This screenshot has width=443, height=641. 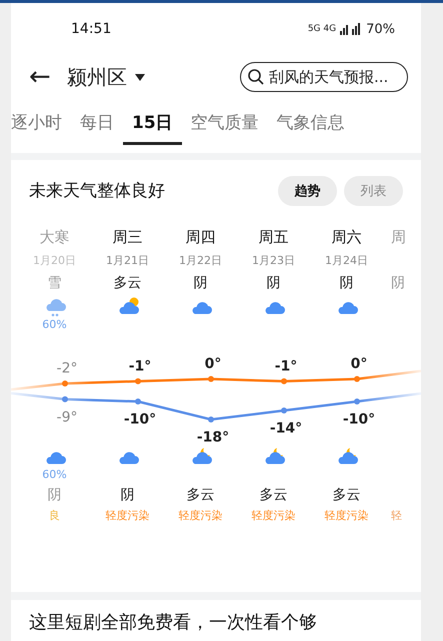 I want to click on city-selector: 颍州区, so click(x=102, y=77).